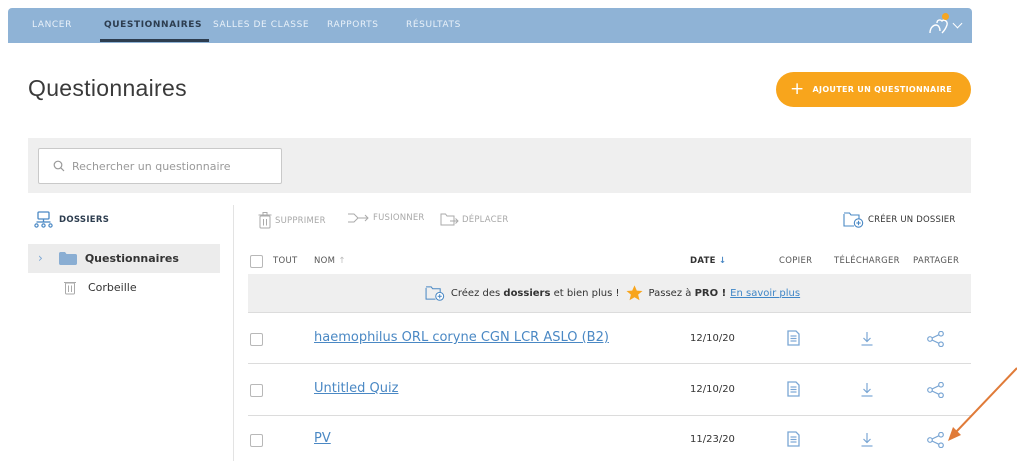 This screenshot has height=461, width=1017. Describe the element at coordinates (982, 404) in the screenshot. I see `annotation-arrow-icon` at that location.